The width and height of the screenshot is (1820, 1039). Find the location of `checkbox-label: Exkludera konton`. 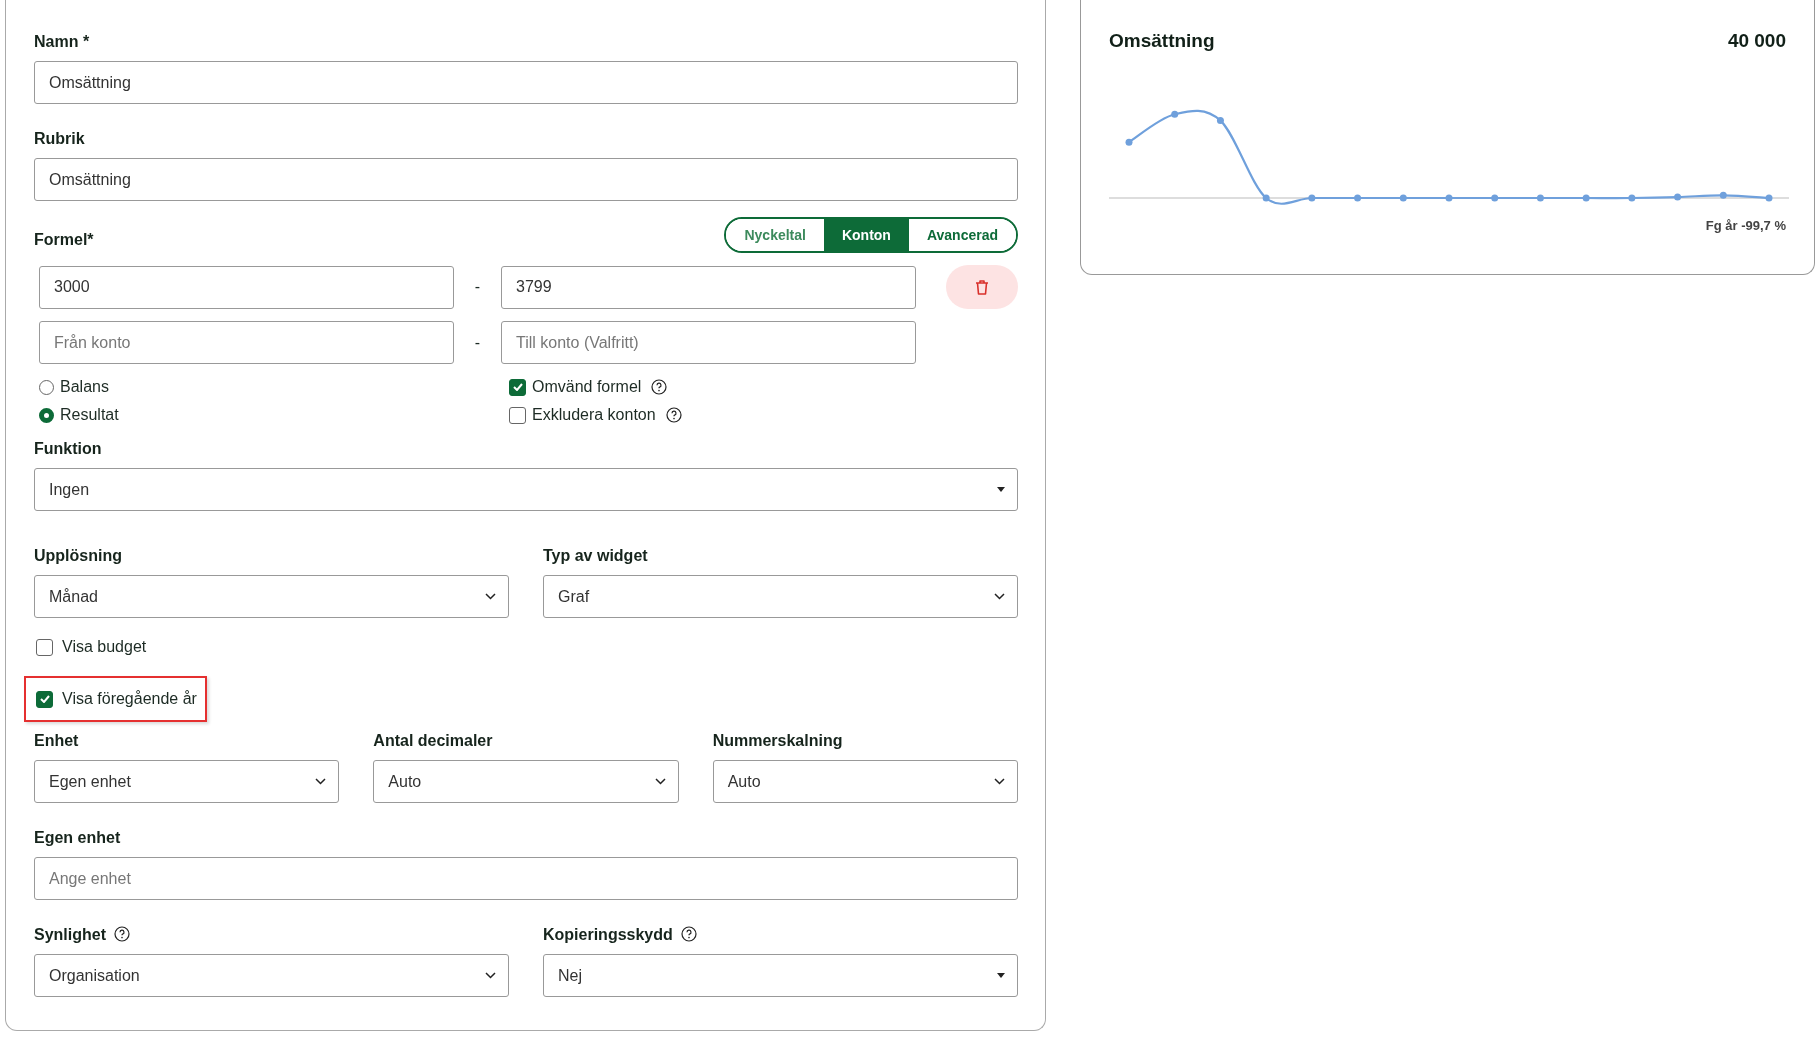

checkbox-label: Exkludera konton is located at coordinates (594, 415).